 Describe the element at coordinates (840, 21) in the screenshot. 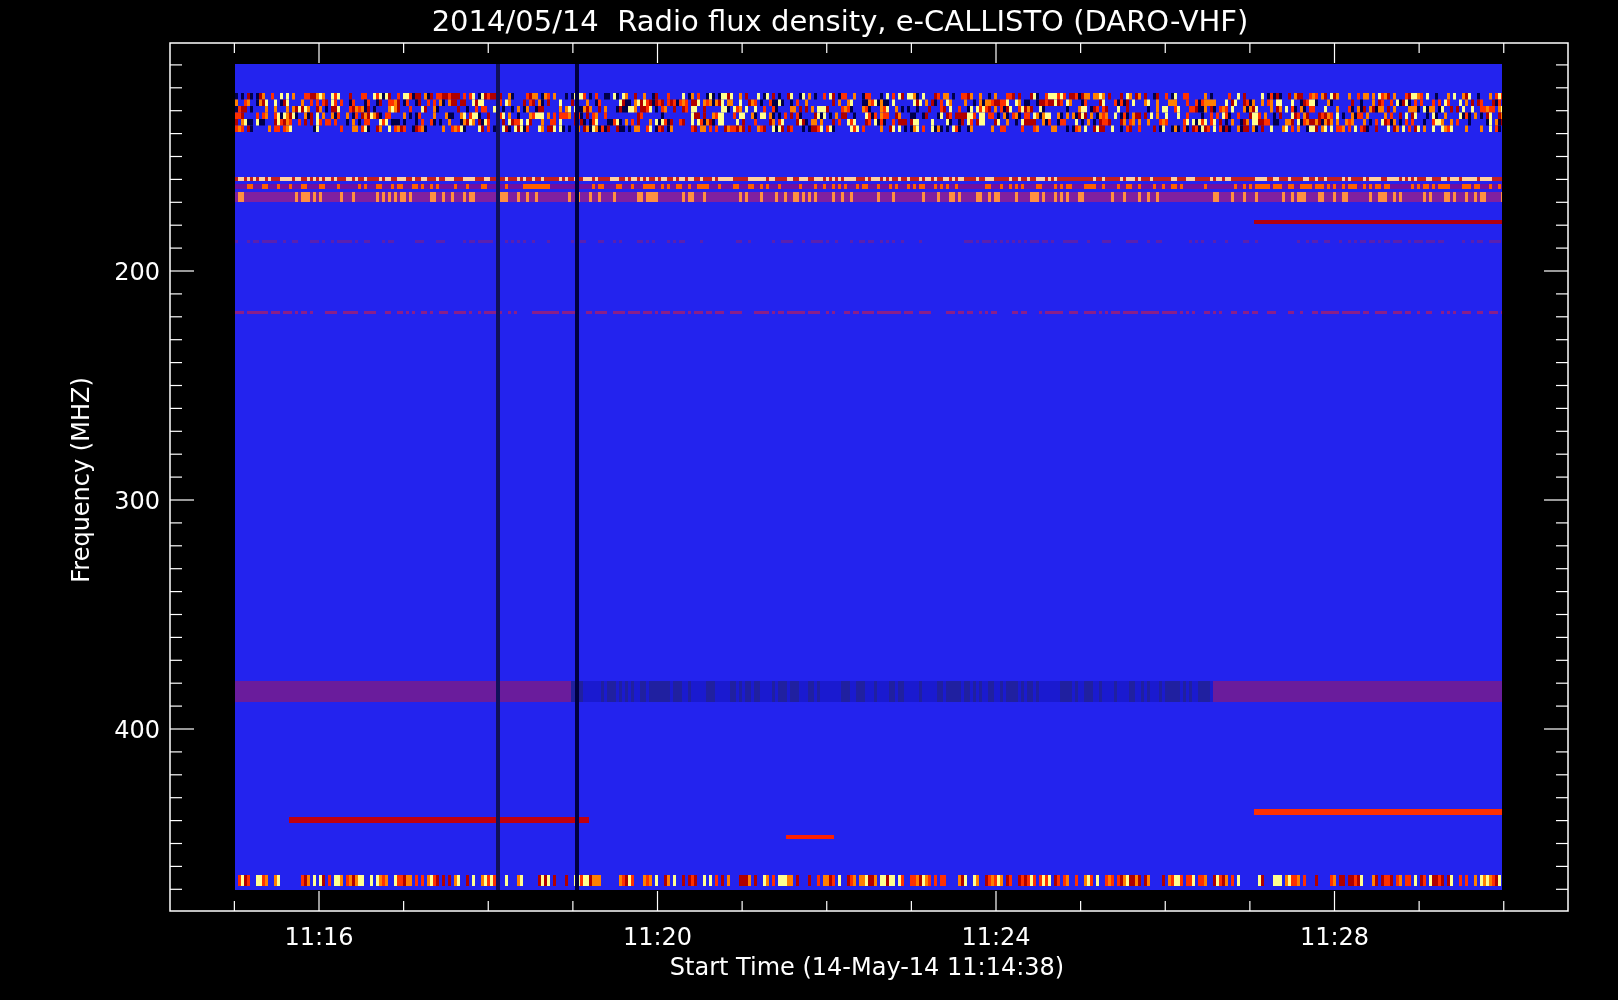

I see `chart-title: 2014/05/14 Radio flux density, e-CALLISTO (DARO-VHF)` at that location.